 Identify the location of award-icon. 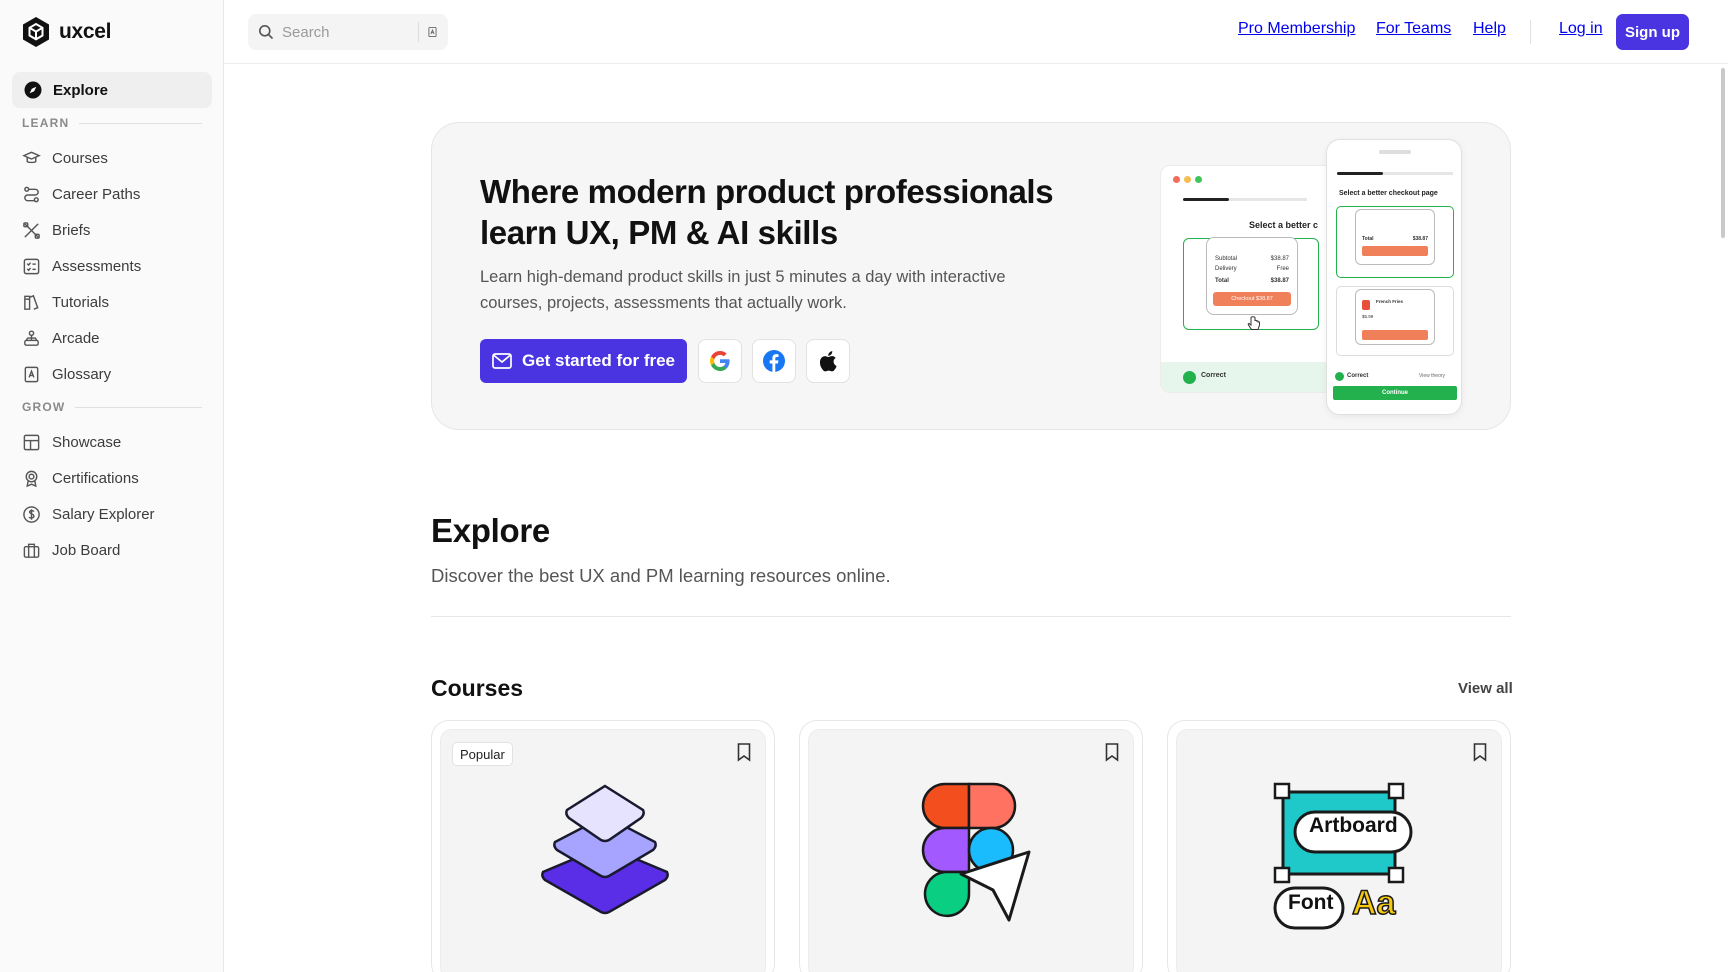
(31, 478).